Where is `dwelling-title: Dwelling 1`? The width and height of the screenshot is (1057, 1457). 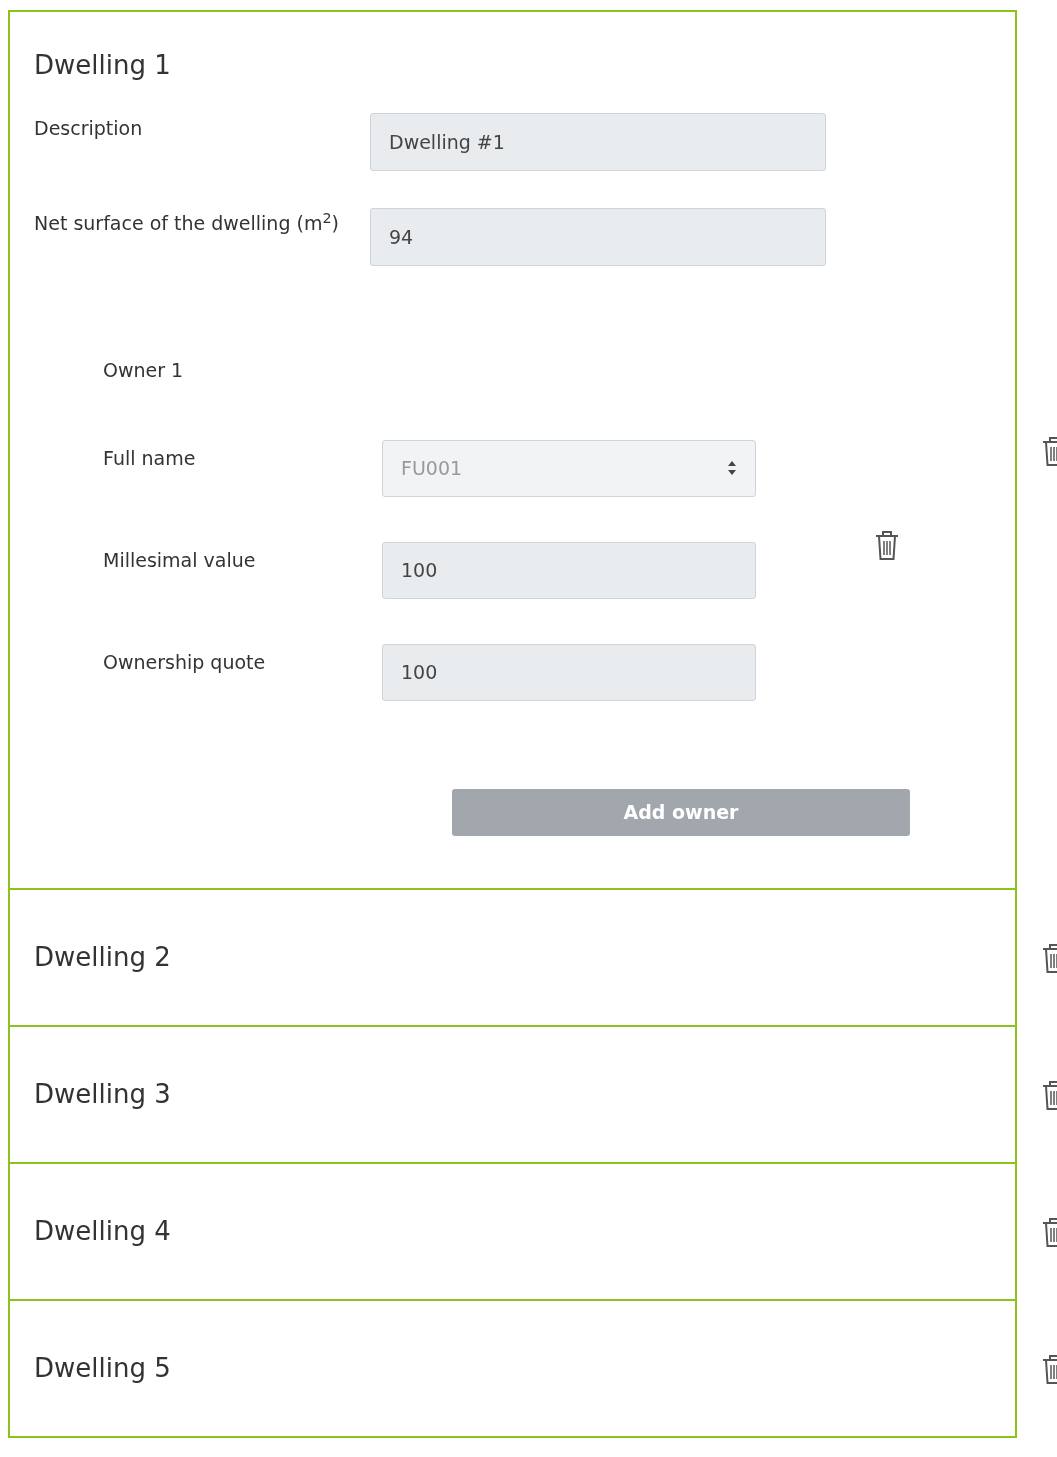
dwelling-title: Dwelling 1 is located at coordinates (512, 66).